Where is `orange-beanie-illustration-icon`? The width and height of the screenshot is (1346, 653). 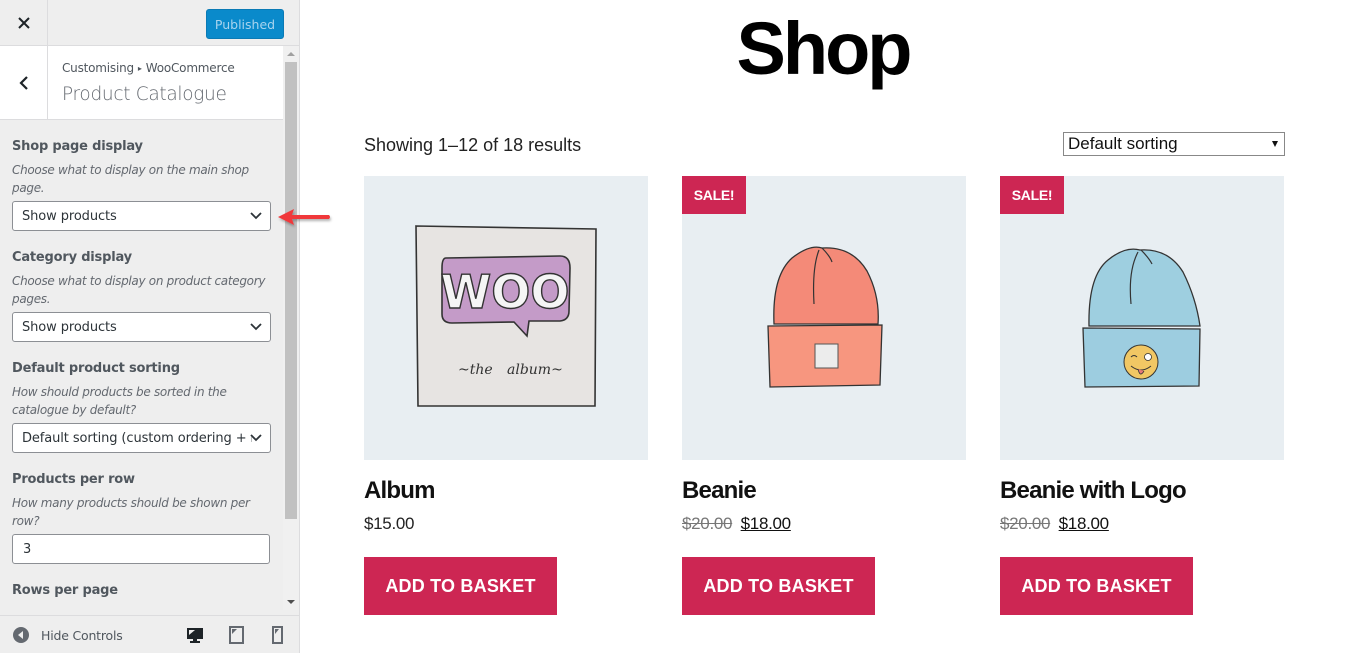
orange-beanie-illustration-icon is located at coordinates (825, 317).